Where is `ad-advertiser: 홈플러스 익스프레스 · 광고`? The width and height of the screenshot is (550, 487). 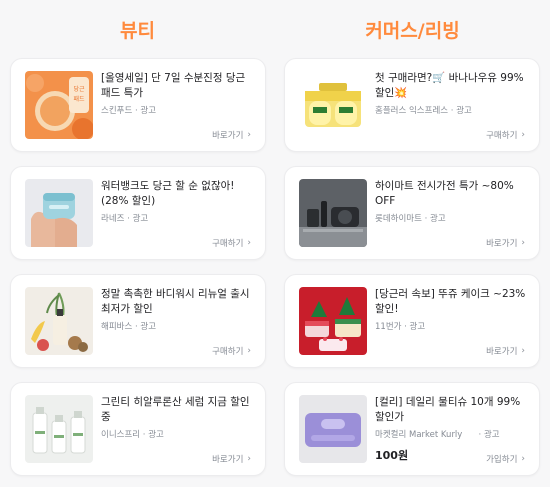 ad-advertiser: 홈플러스 익스프레스 · 광고 is located at coordinates (423, 111).